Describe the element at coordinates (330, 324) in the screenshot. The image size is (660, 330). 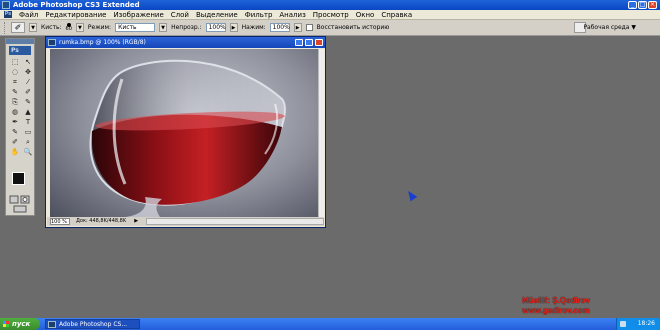
I see `taskbar: пуск Adobe Photoshop CS... 18:26` at that location.